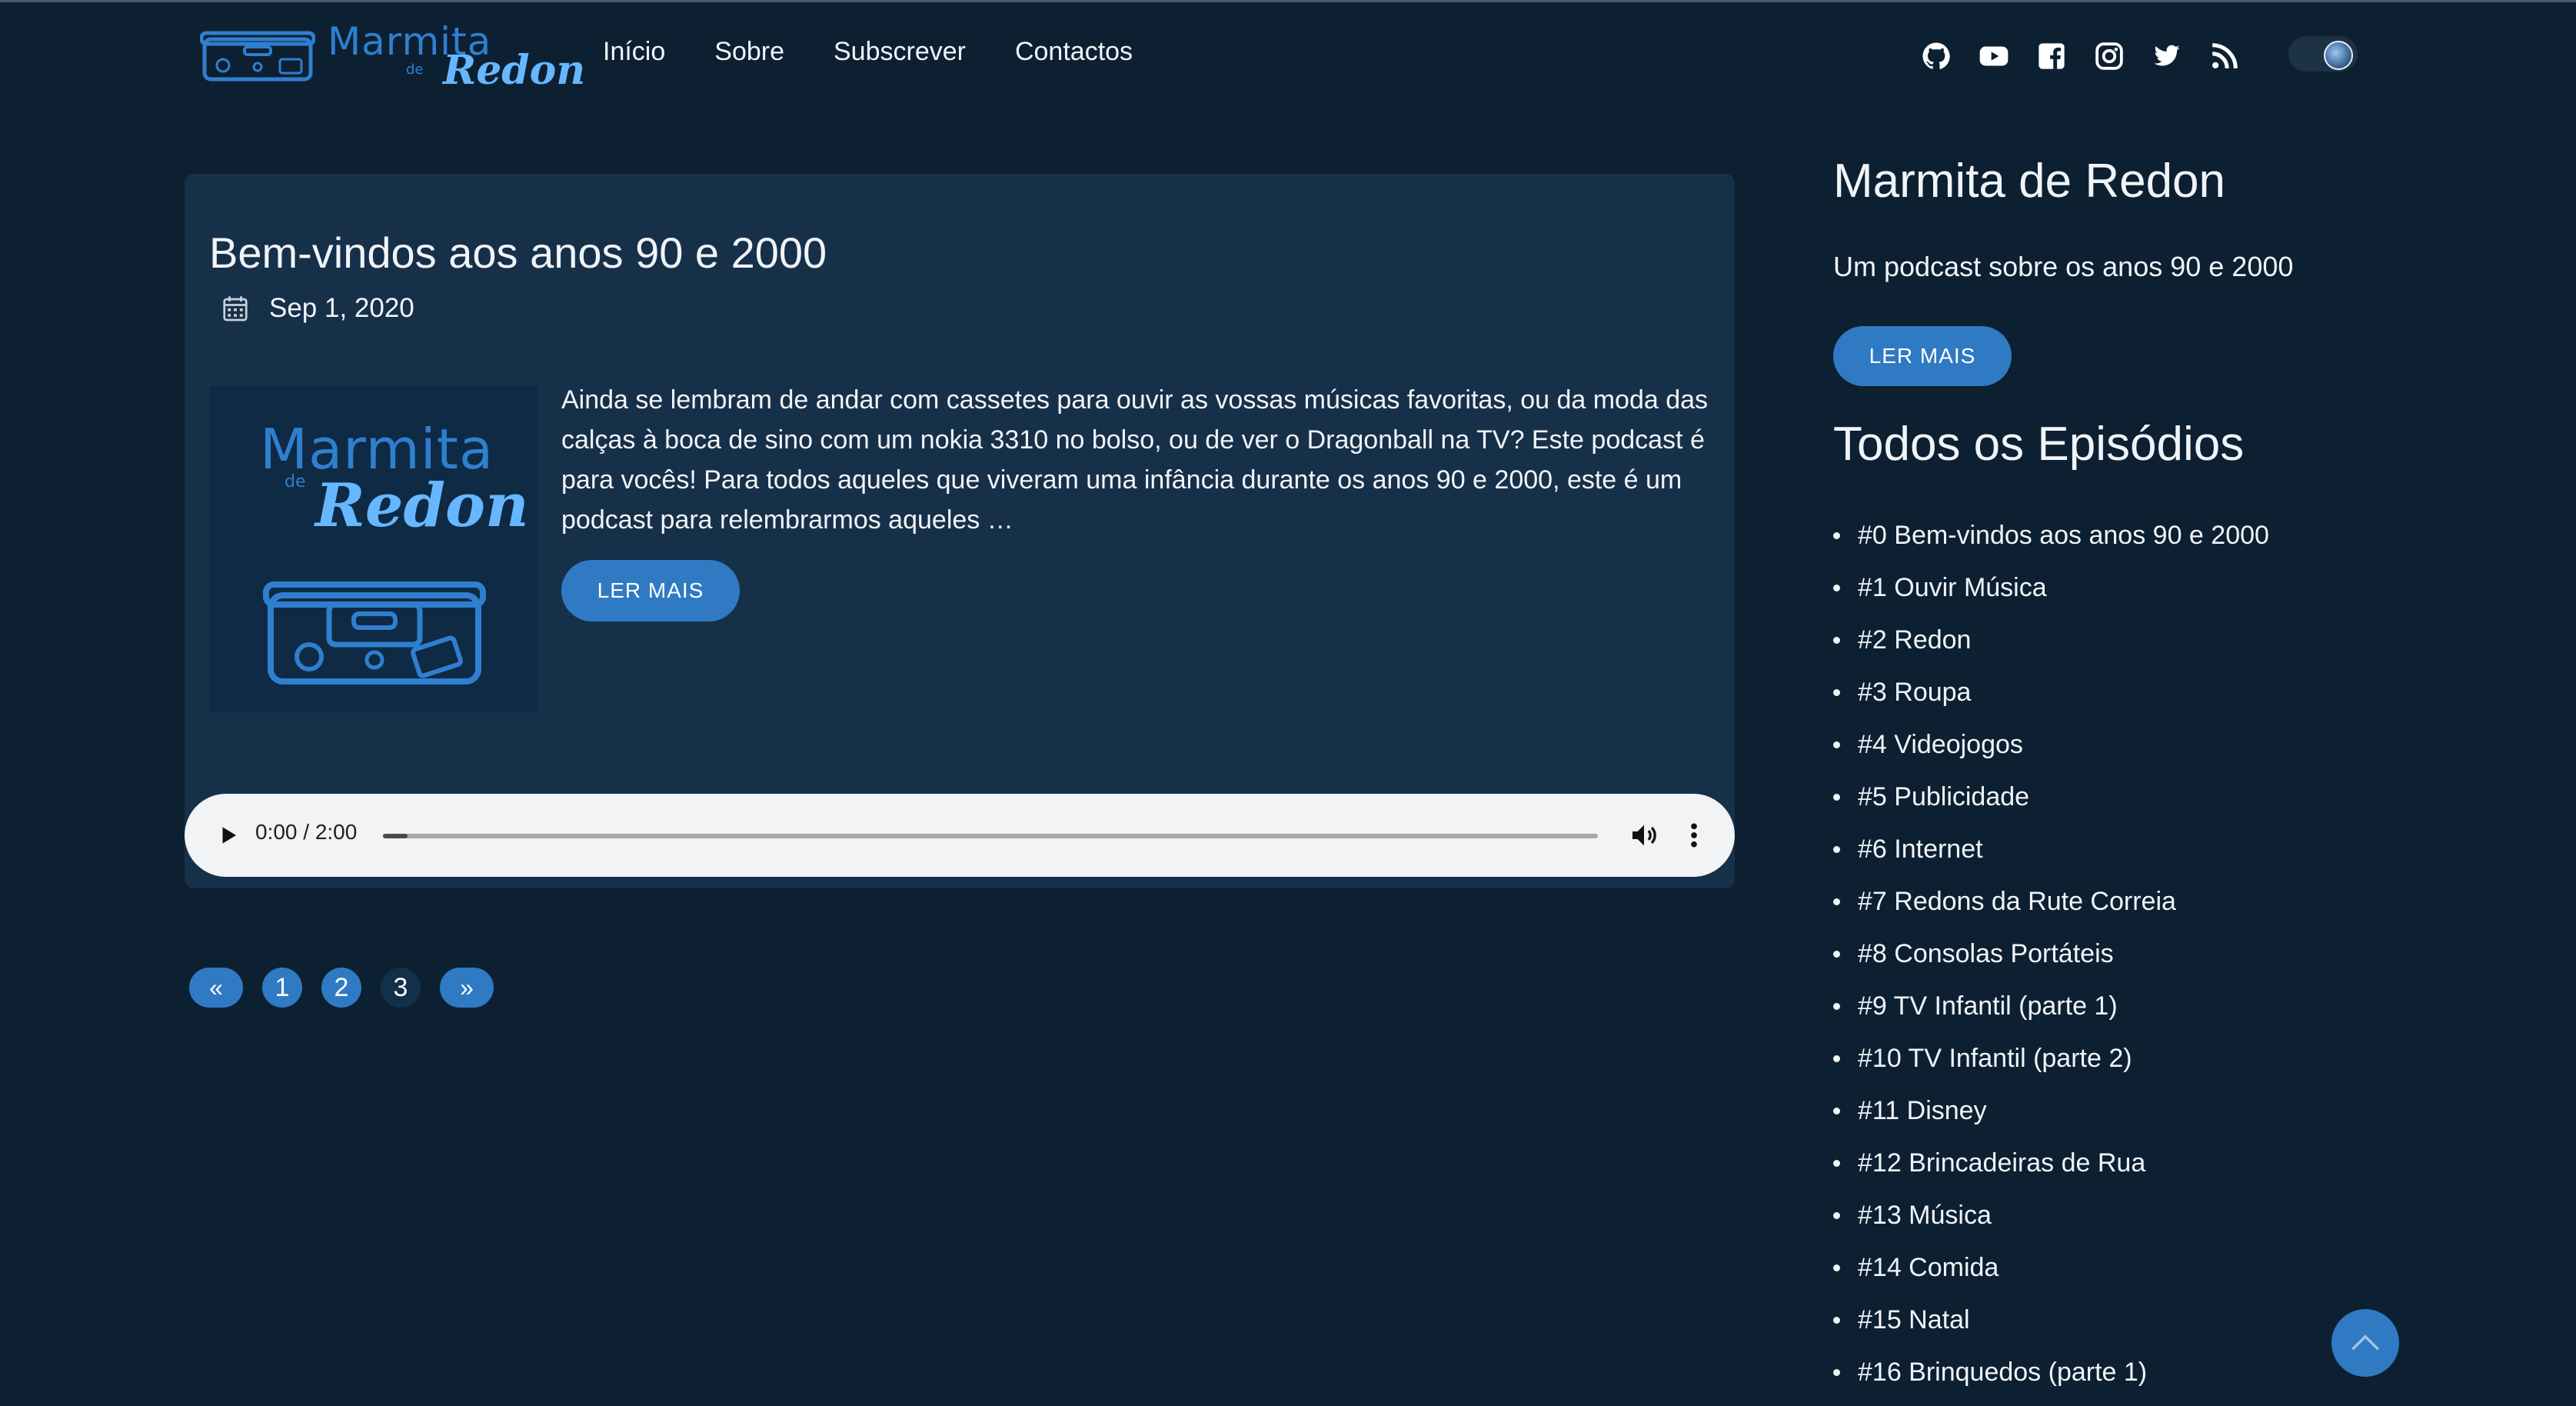  Describe the element at coordinates (235, 308) in the screenshot. I see `calendar-icon` at that location.